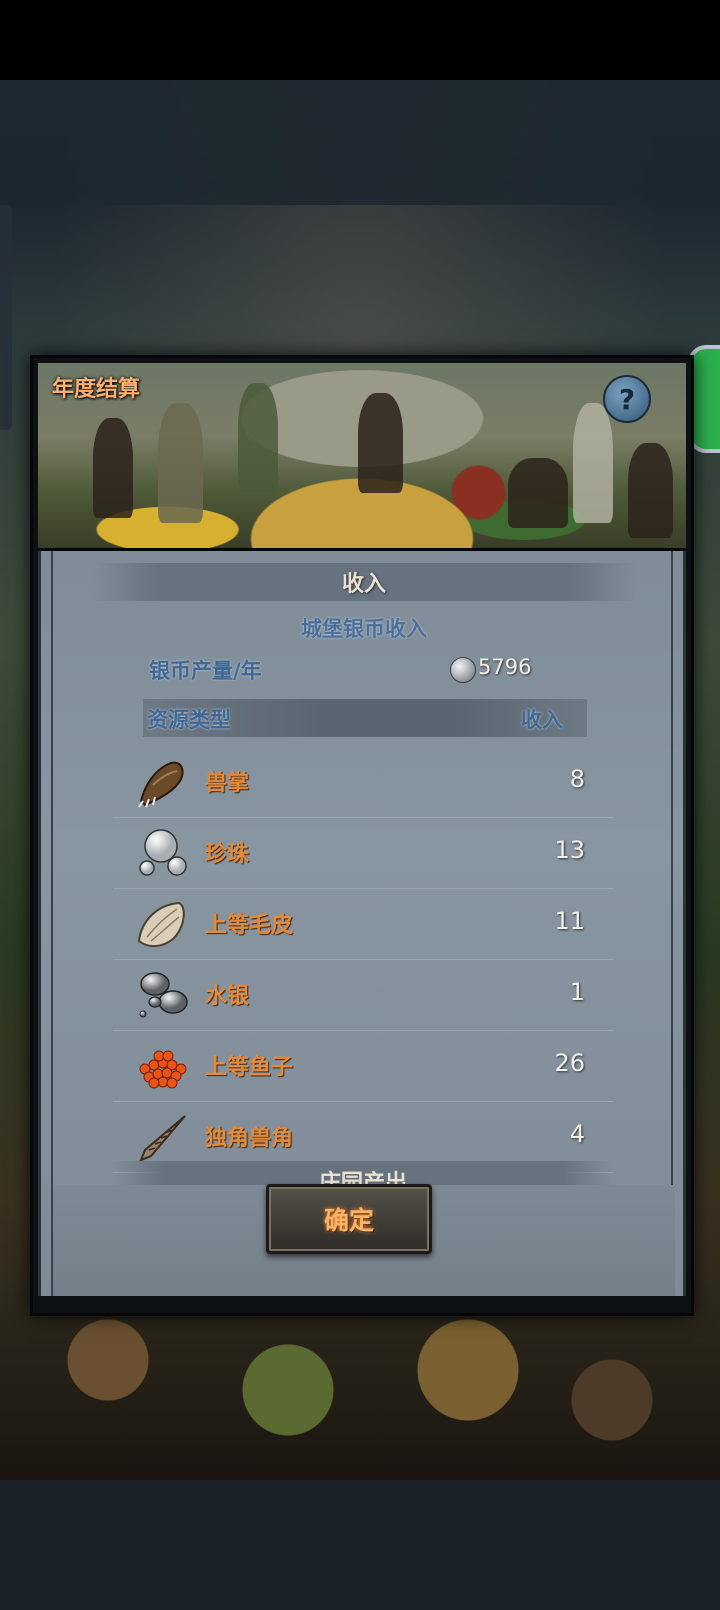 Image resolution: width=720 pixels, height=1610 pixels. I want to click on silver-coin-icon, so click(463, 670).